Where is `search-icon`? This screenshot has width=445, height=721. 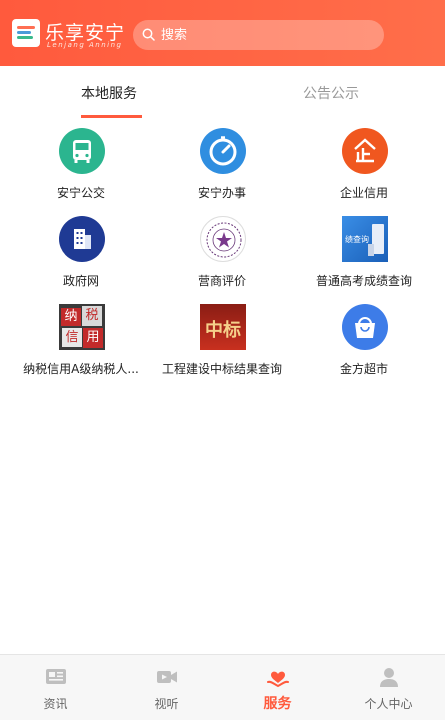 search-icon is located at coordinates (148, 34).